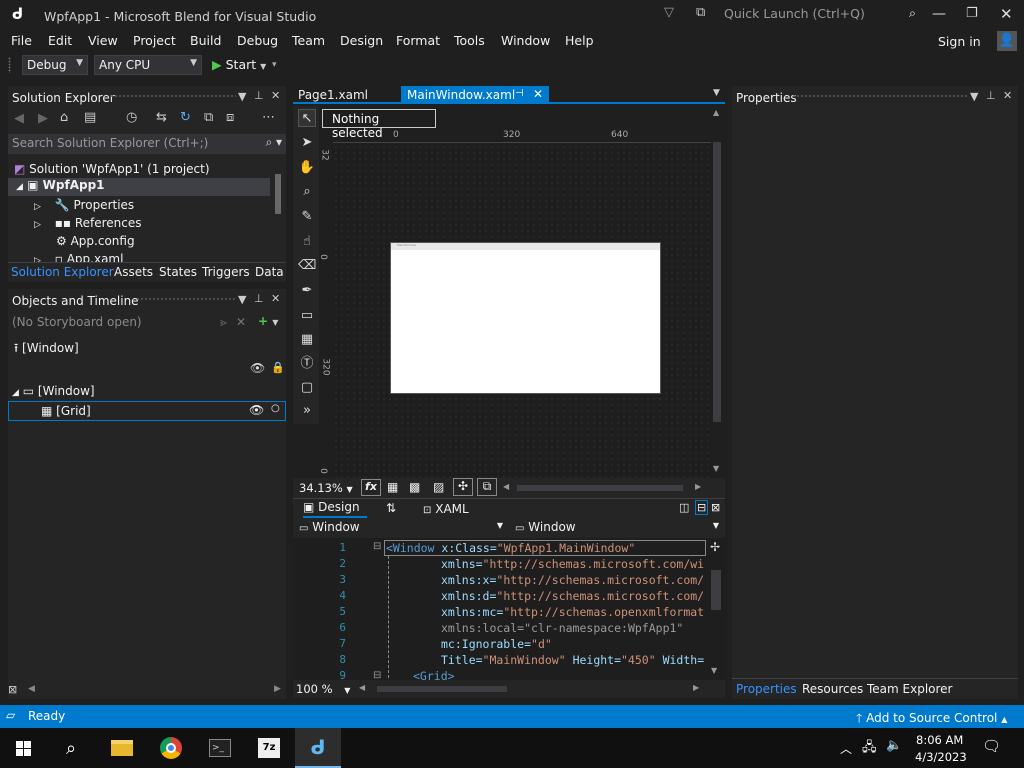 The image size is (1024, 768). What do you see at coordinates (715, 547) in the screenshot?
I see `split-editor-icon: ✢` at bounding box center [715, 547].